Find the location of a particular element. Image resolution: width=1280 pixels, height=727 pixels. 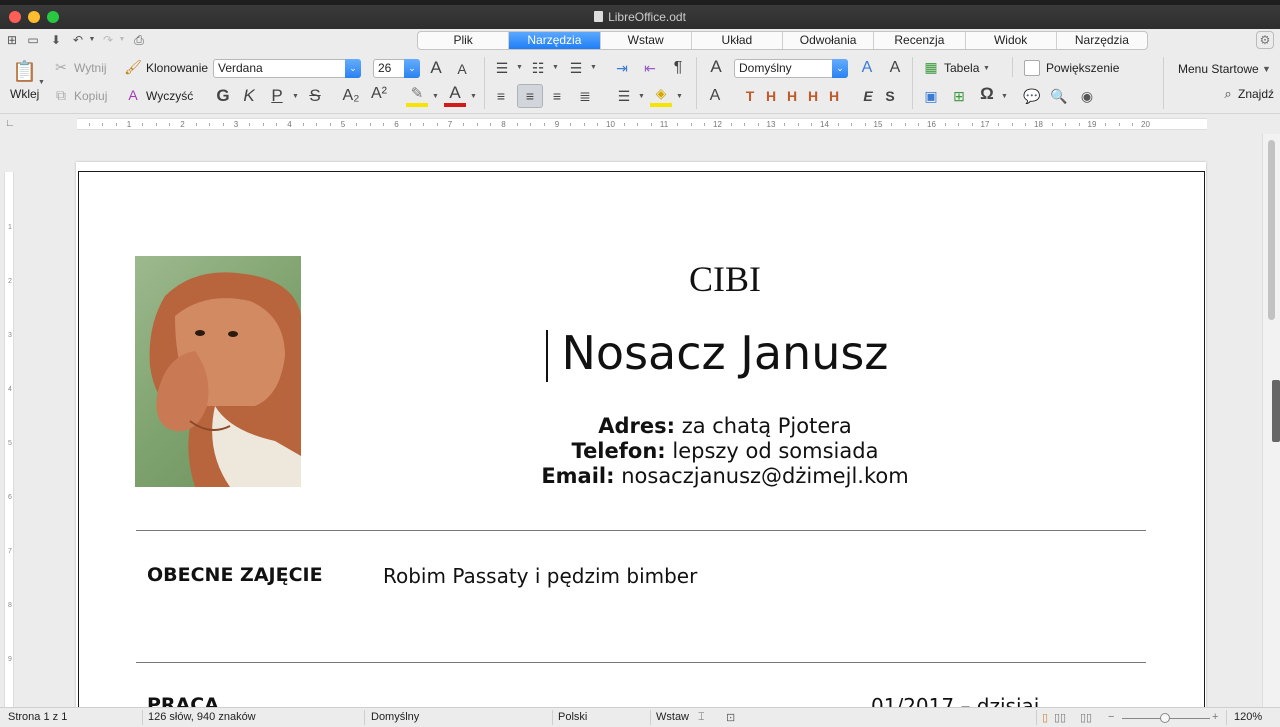

copy-icon: ⧉ is located at coordinates (61, 95).